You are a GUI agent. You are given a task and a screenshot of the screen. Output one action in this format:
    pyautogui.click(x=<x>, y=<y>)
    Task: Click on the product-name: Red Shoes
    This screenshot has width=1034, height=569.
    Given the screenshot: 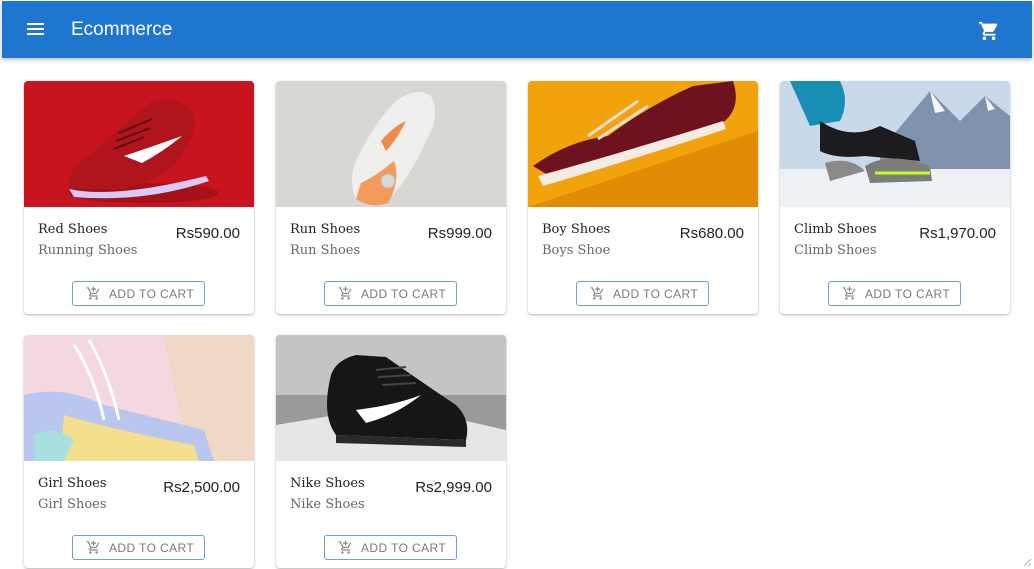 What is the action you would take?
    pyautogui.click(x=73, y=229)
    